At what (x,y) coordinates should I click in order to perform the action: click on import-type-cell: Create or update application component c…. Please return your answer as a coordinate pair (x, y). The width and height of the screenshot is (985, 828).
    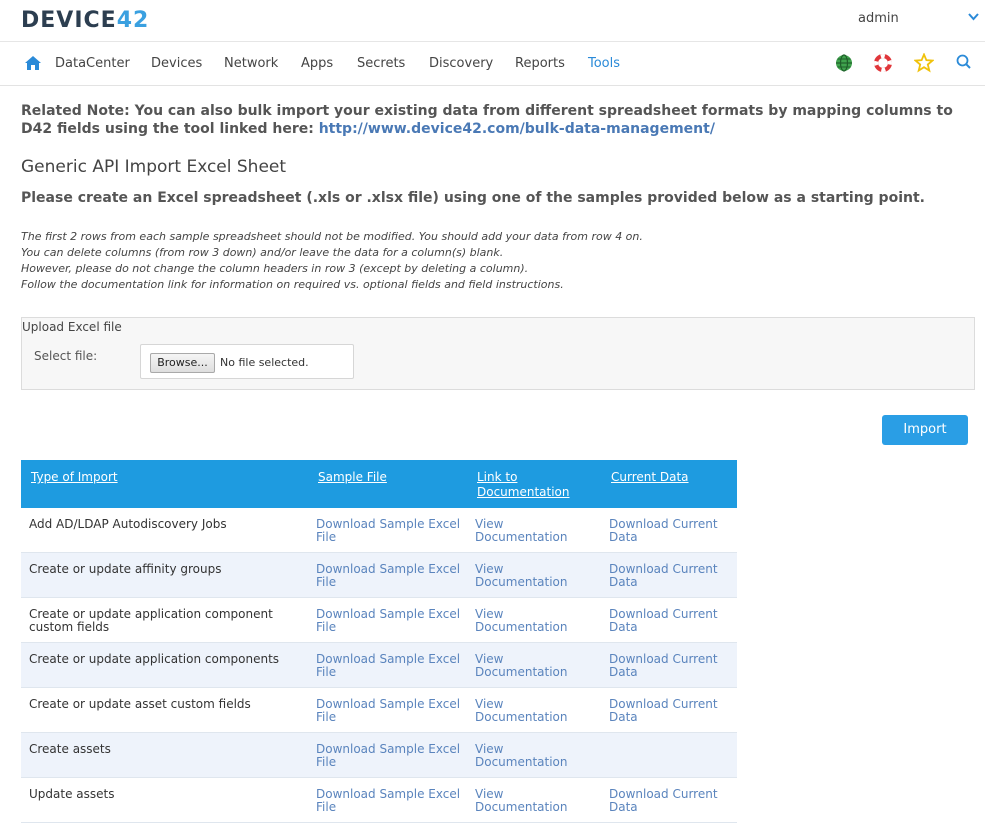
    Looking at the image, I should click on (151, 620).